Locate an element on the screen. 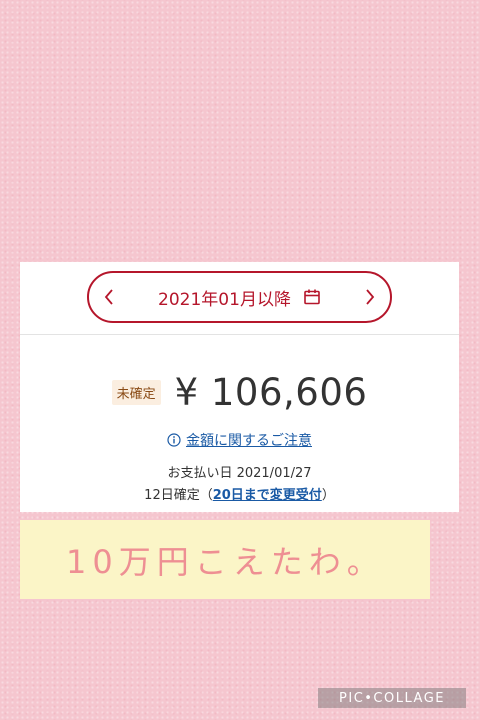 The height and width of the screenshot is (720, 480). watermark-text: PIC•COLLAGE is located at coordinates (392, 698).